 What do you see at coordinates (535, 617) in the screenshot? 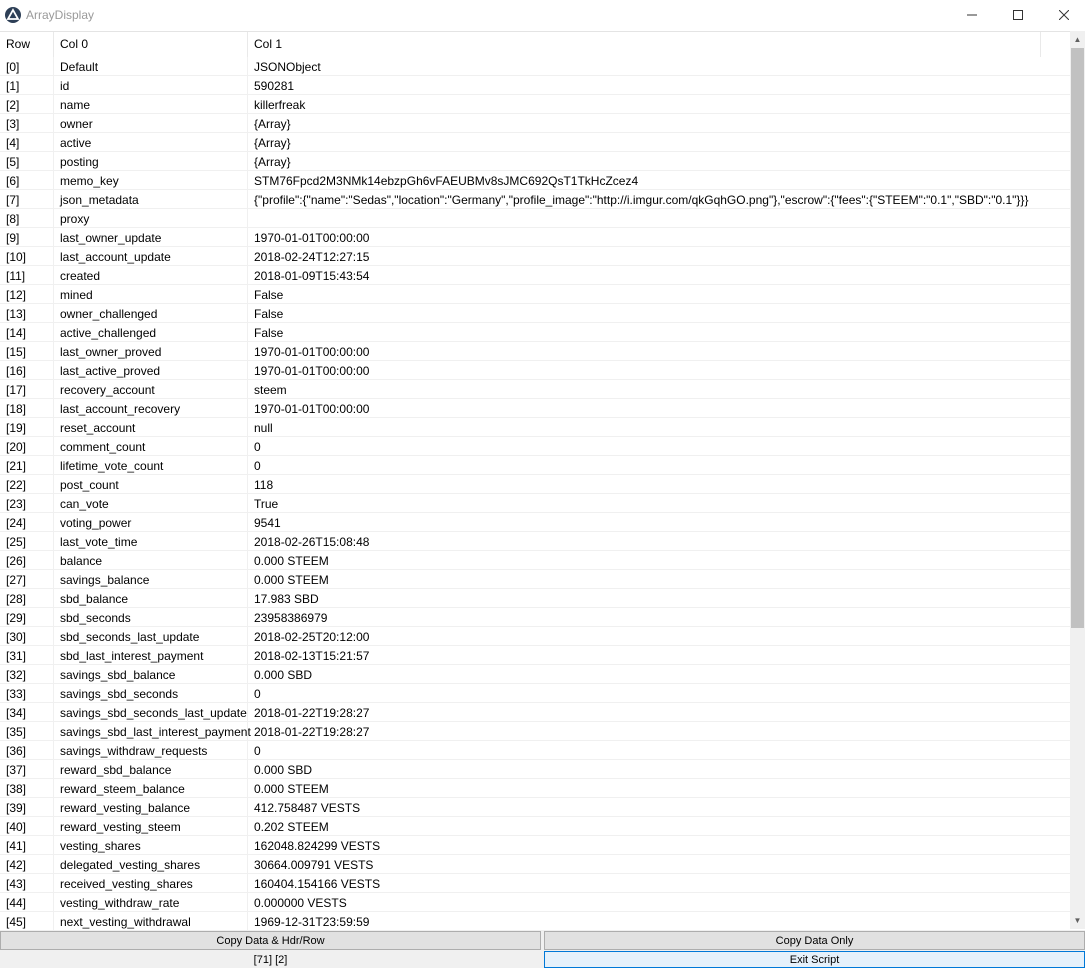
I see `table-row: [29] sbd_seconds 23958386979` at bounding box center [535, 617].